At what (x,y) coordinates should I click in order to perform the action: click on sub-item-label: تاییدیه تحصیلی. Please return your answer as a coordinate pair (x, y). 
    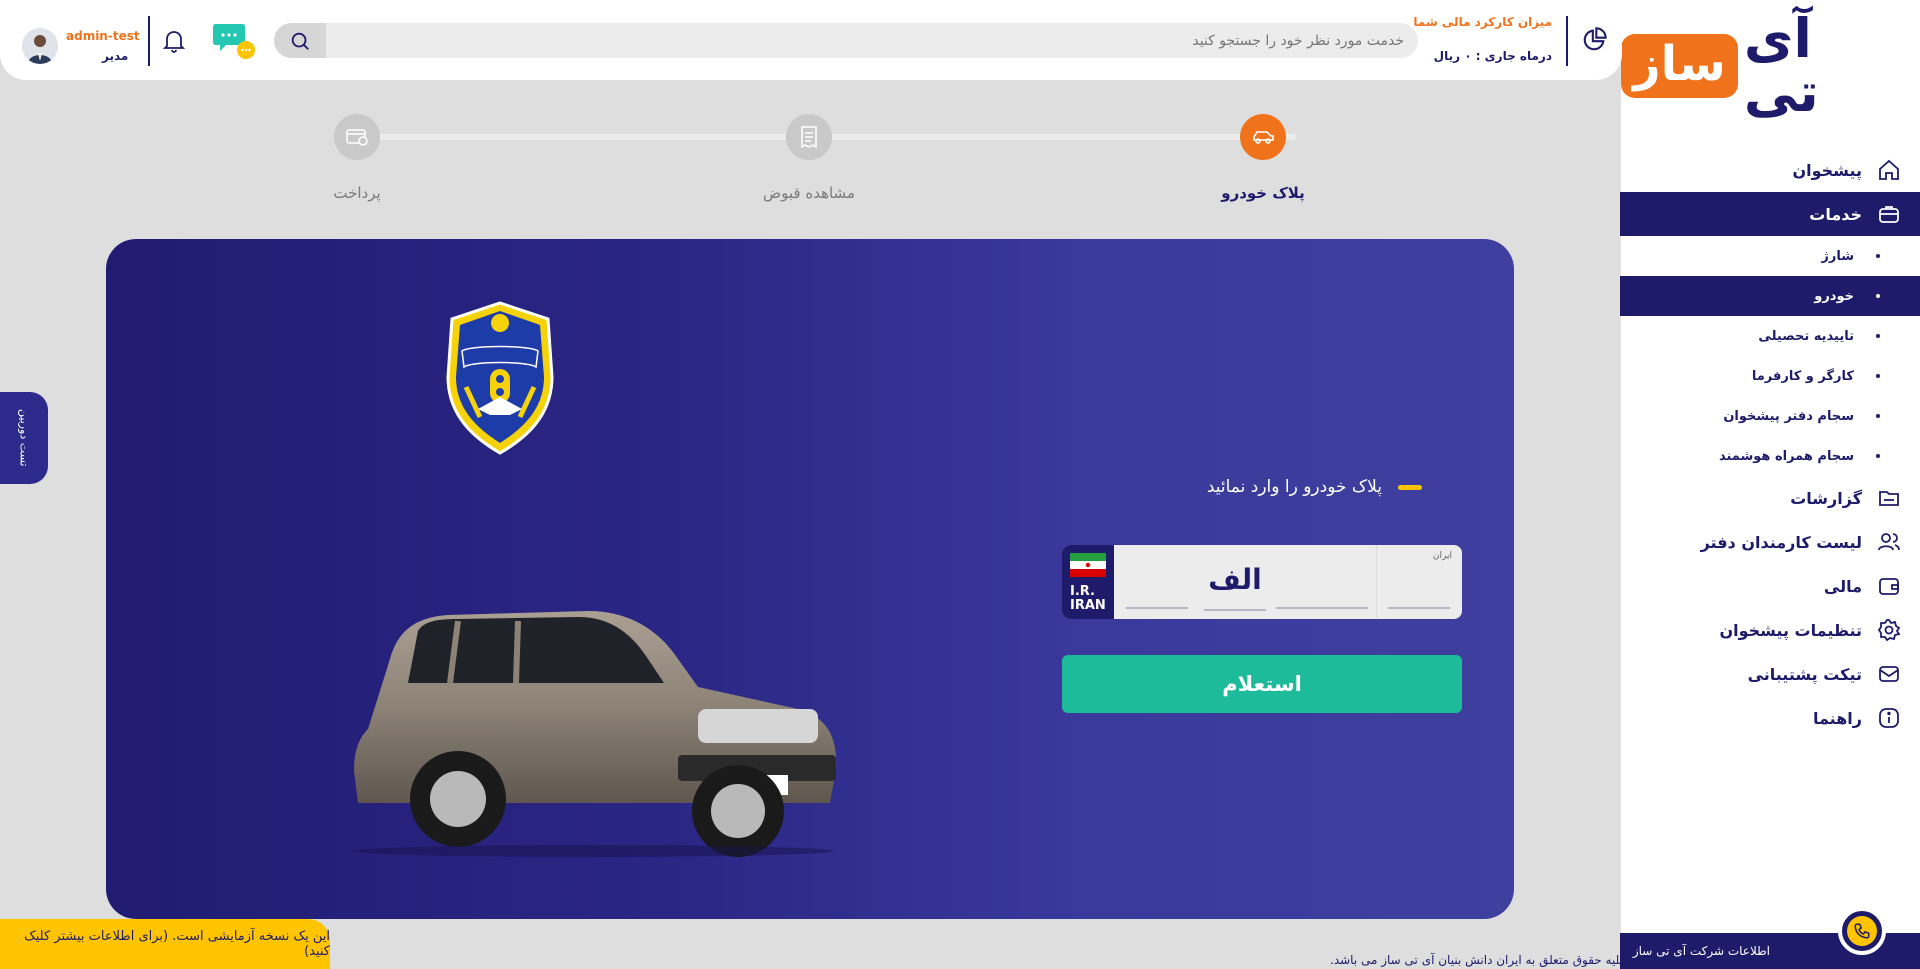
    Looking at the image, I should click on (1806, 336).